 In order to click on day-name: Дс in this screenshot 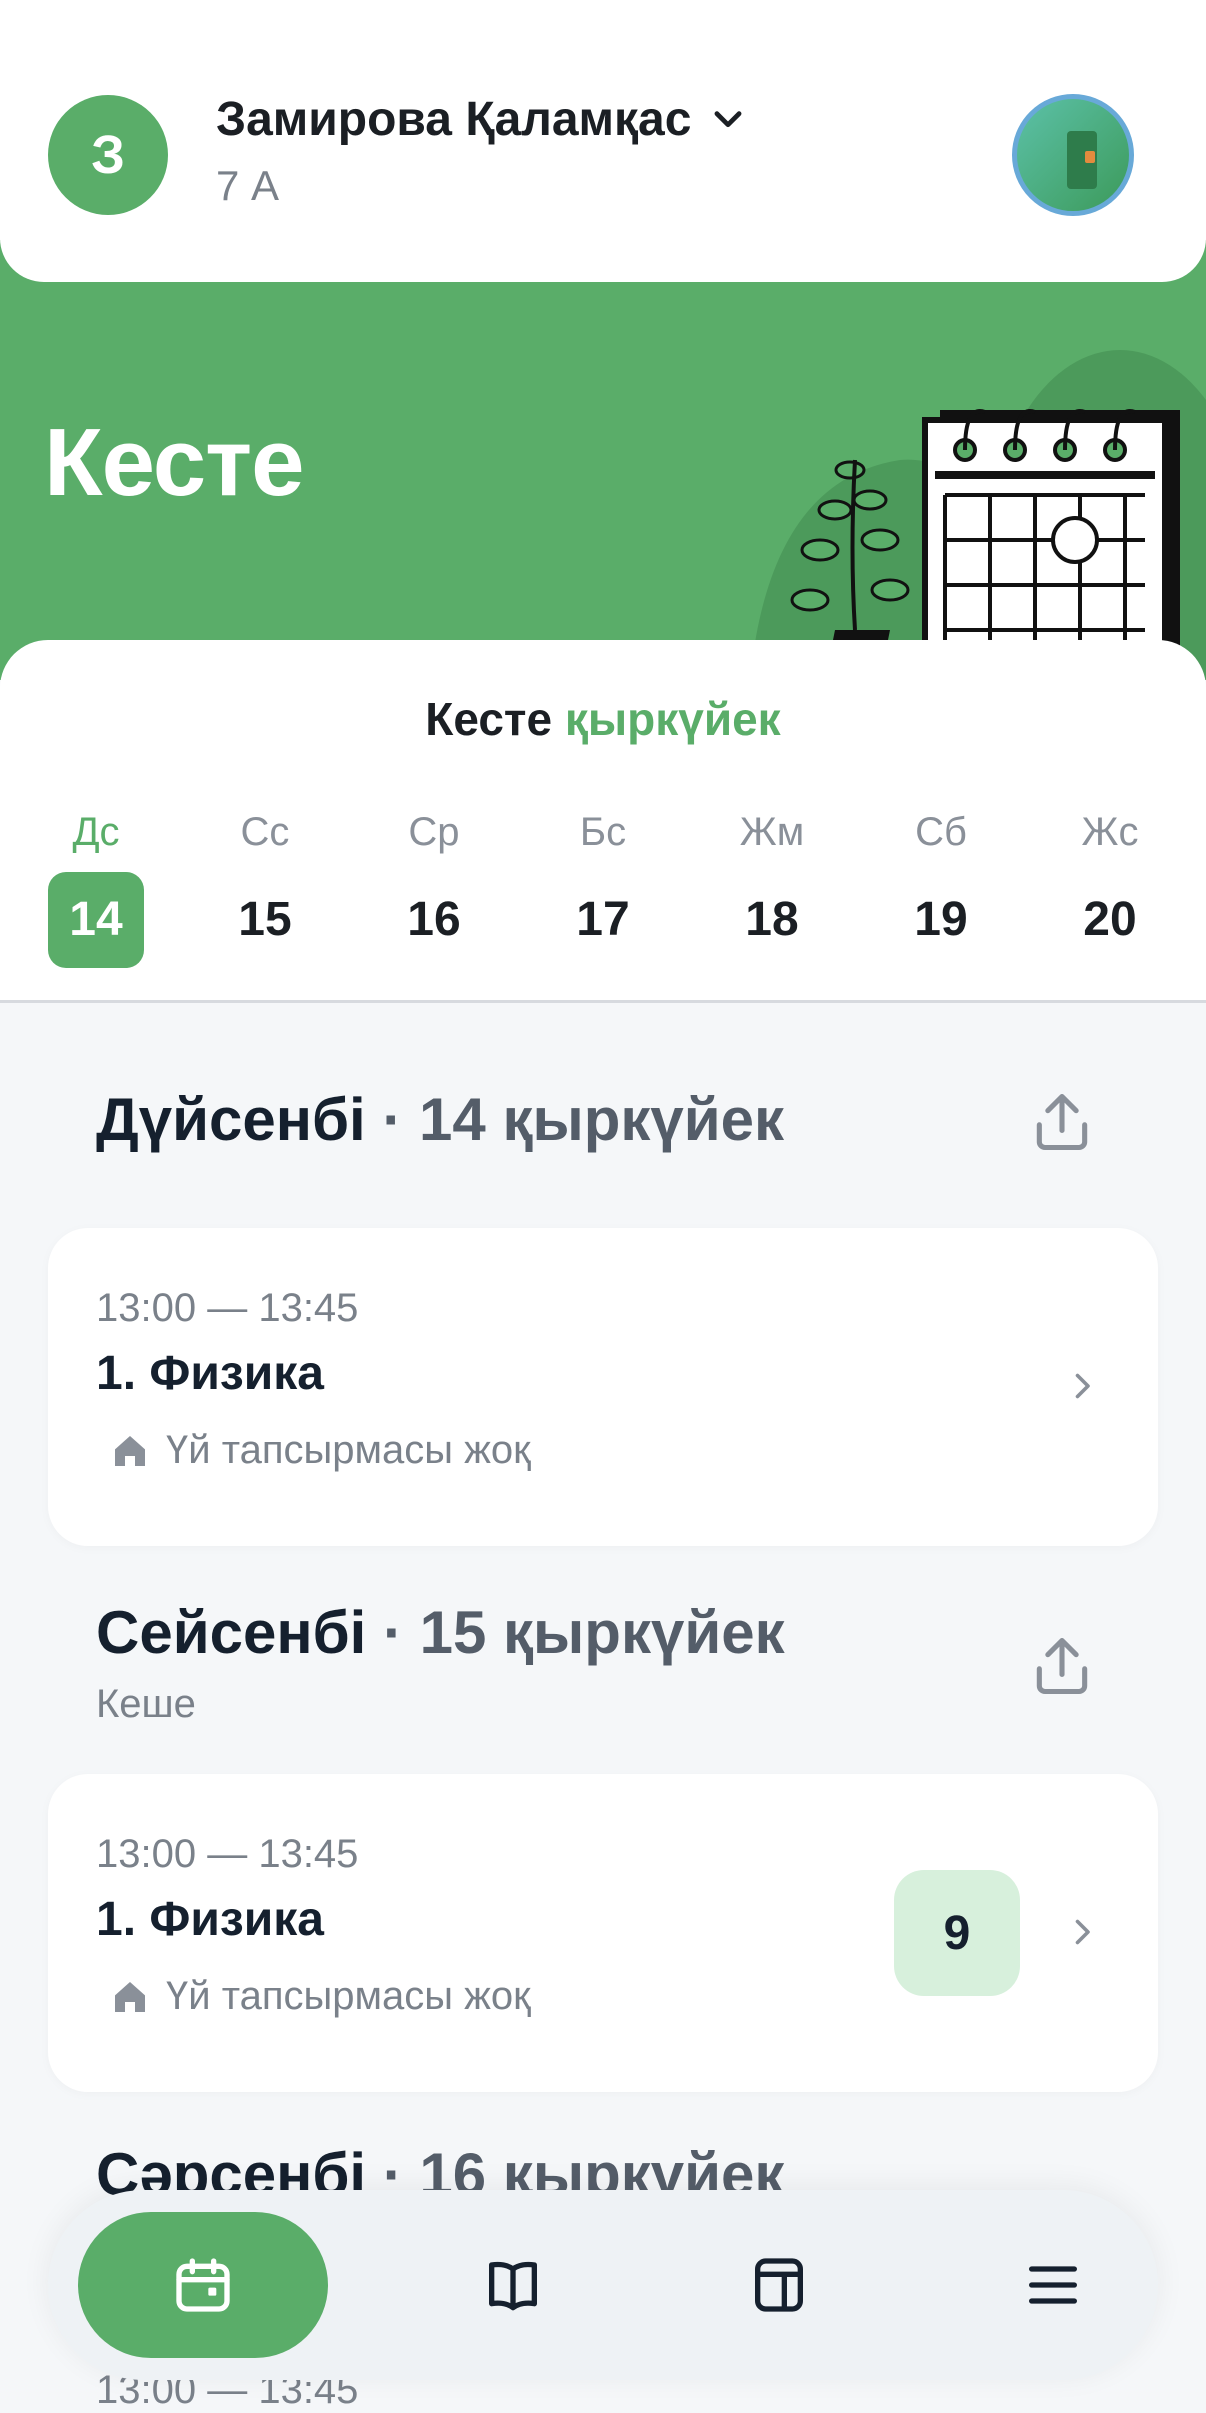, I will do `click(96, 832)`.